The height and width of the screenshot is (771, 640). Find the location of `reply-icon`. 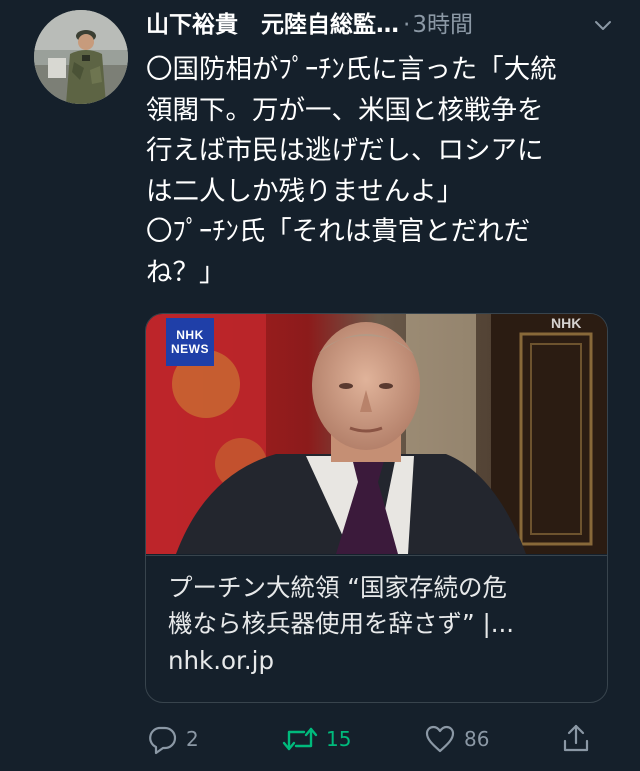

reply-icon is located at coordinates (163, 740).